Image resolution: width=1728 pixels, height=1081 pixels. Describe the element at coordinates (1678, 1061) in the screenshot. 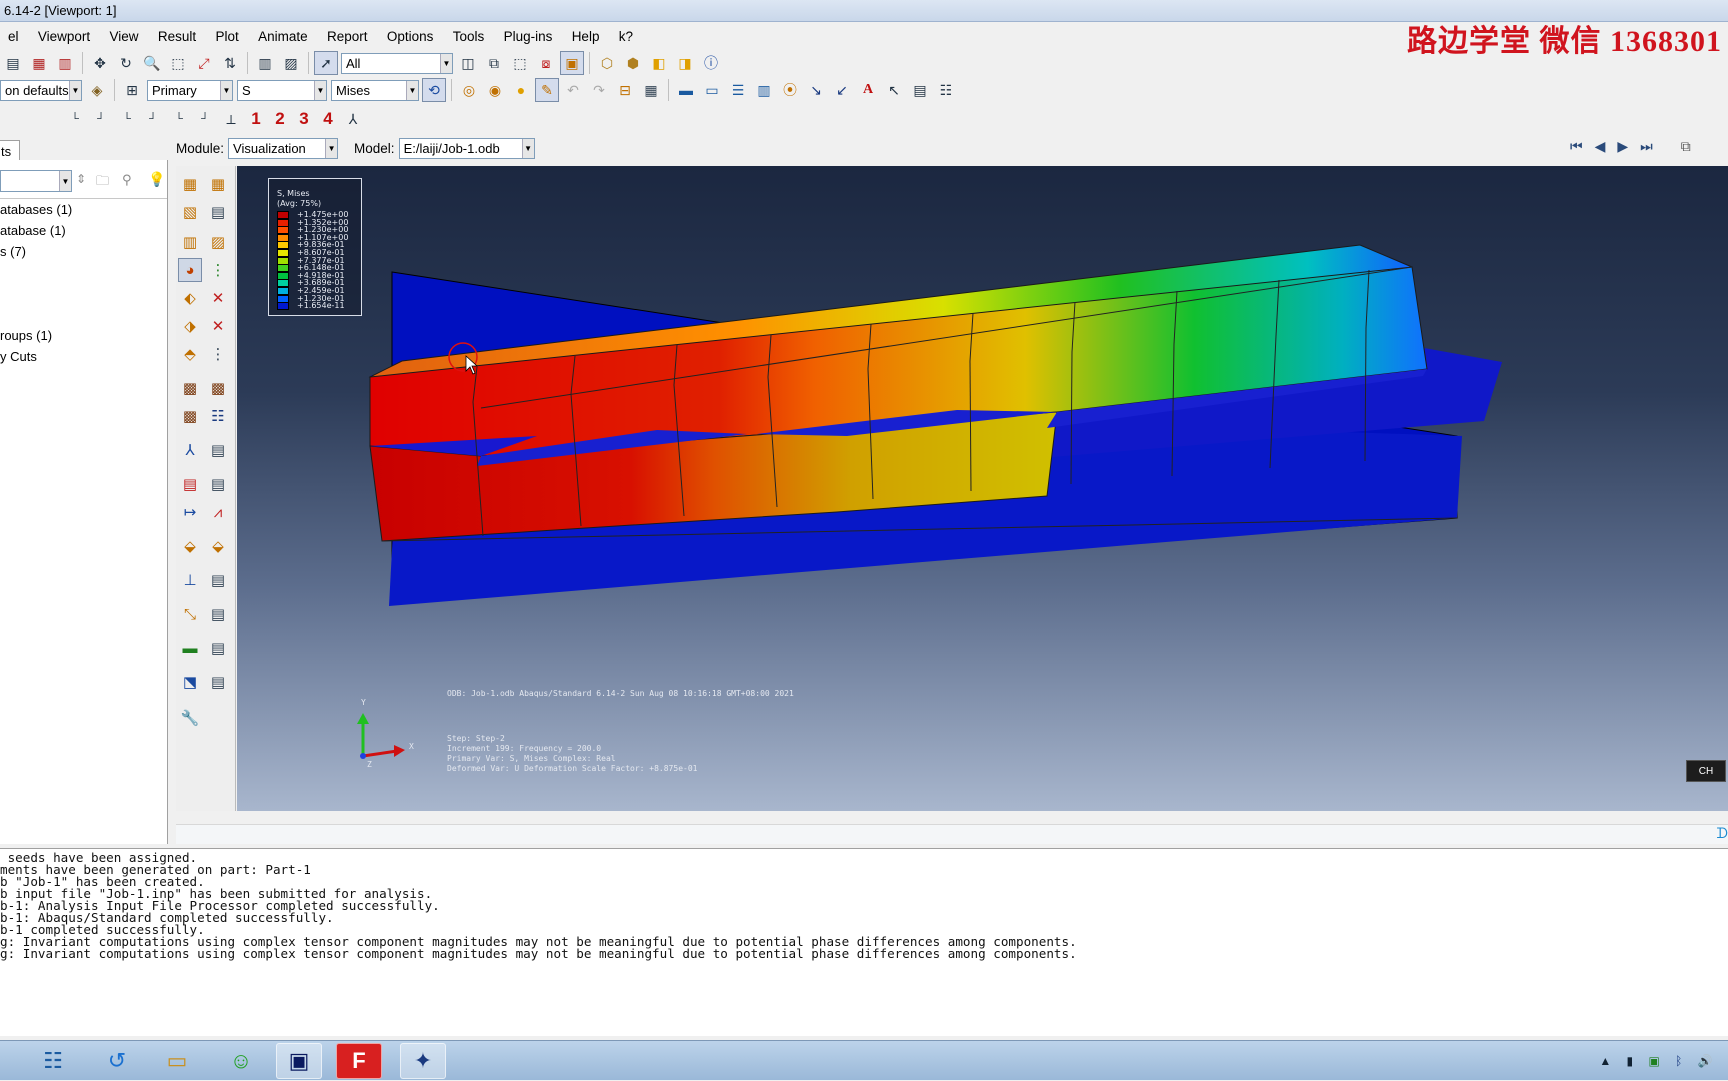

I see `bluetooth-icon: ᛒ` at that location.